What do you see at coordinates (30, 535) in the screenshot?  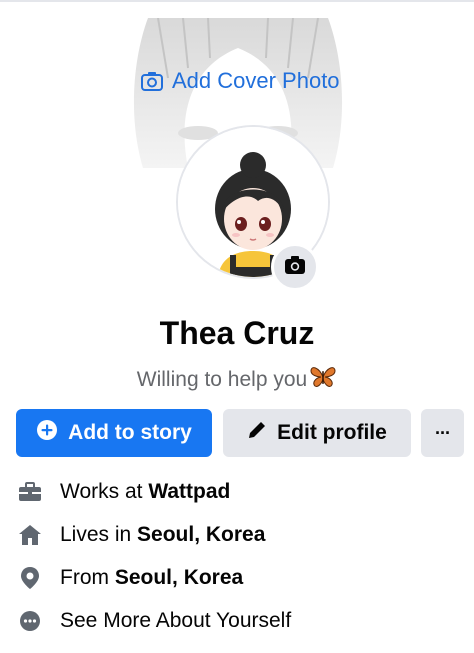 I see `home-icon` at bounding box center [30, 535].